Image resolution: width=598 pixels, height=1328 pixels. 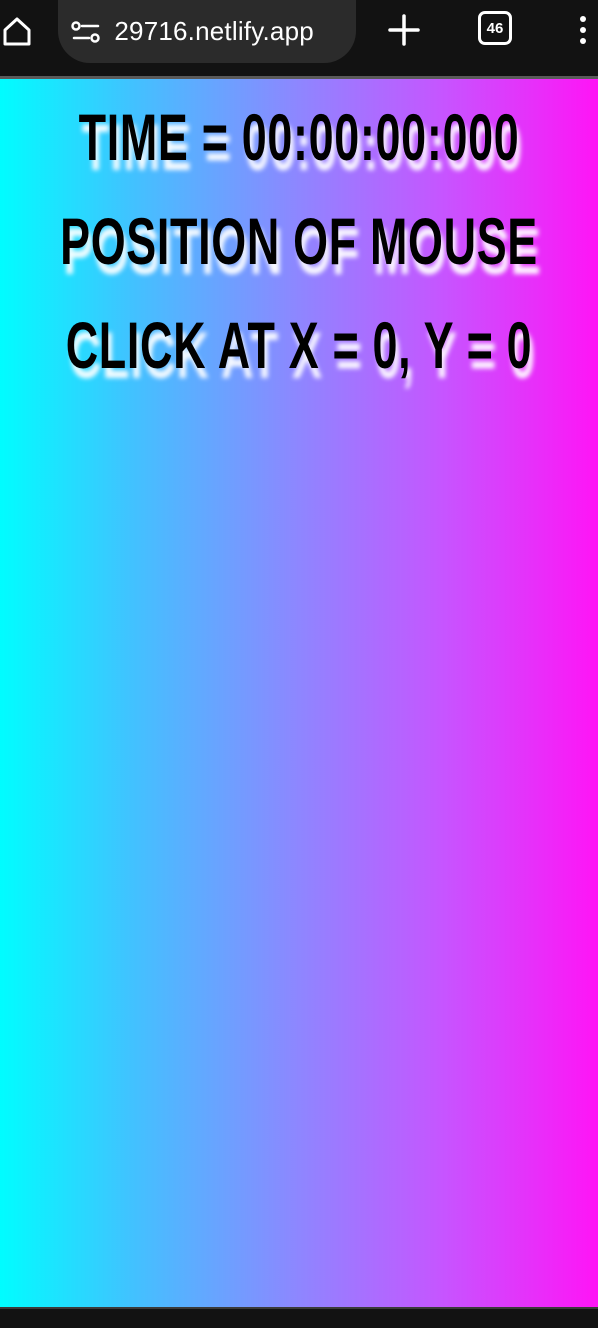 I want to click on system-navigation-bar, so click(x=299, y=1317).